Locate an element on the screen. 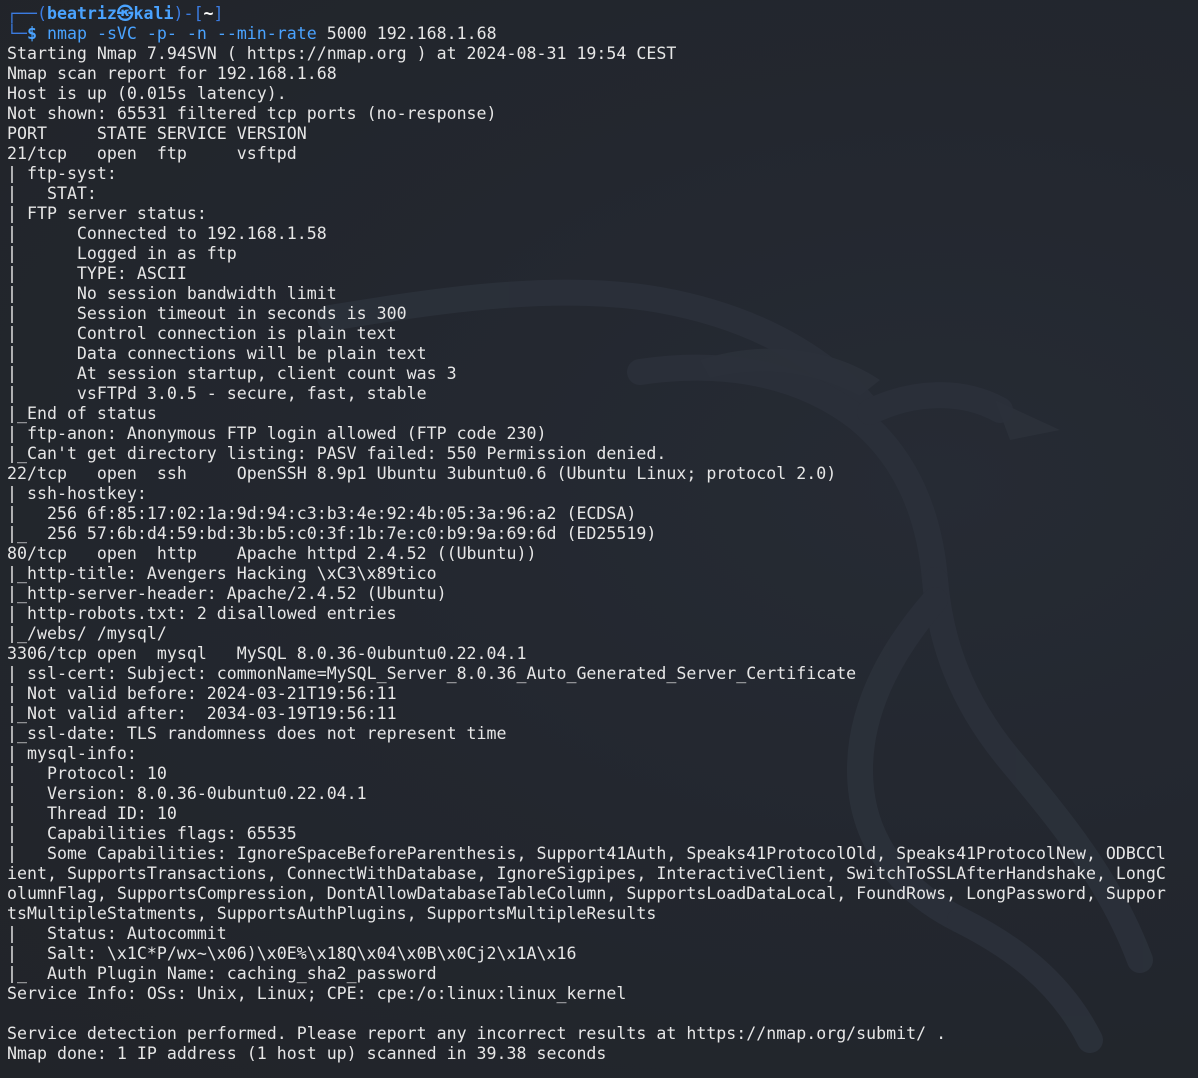  output-line: | Session timeout in seconds is 300 is located at coordinates (207, 313).